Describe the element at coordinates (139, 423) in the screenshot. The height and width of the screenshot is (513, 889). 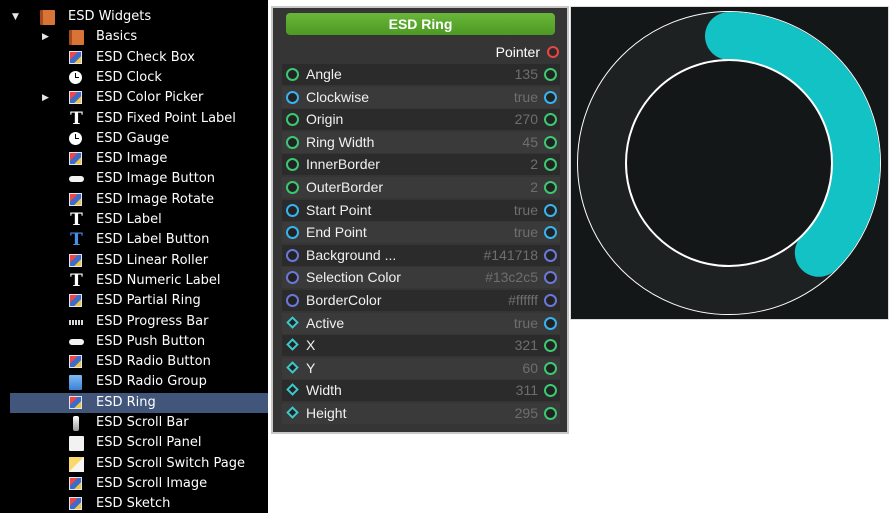
I see `tree-item-esd-scroll-bar: ESD Scroll Bar` at that location.